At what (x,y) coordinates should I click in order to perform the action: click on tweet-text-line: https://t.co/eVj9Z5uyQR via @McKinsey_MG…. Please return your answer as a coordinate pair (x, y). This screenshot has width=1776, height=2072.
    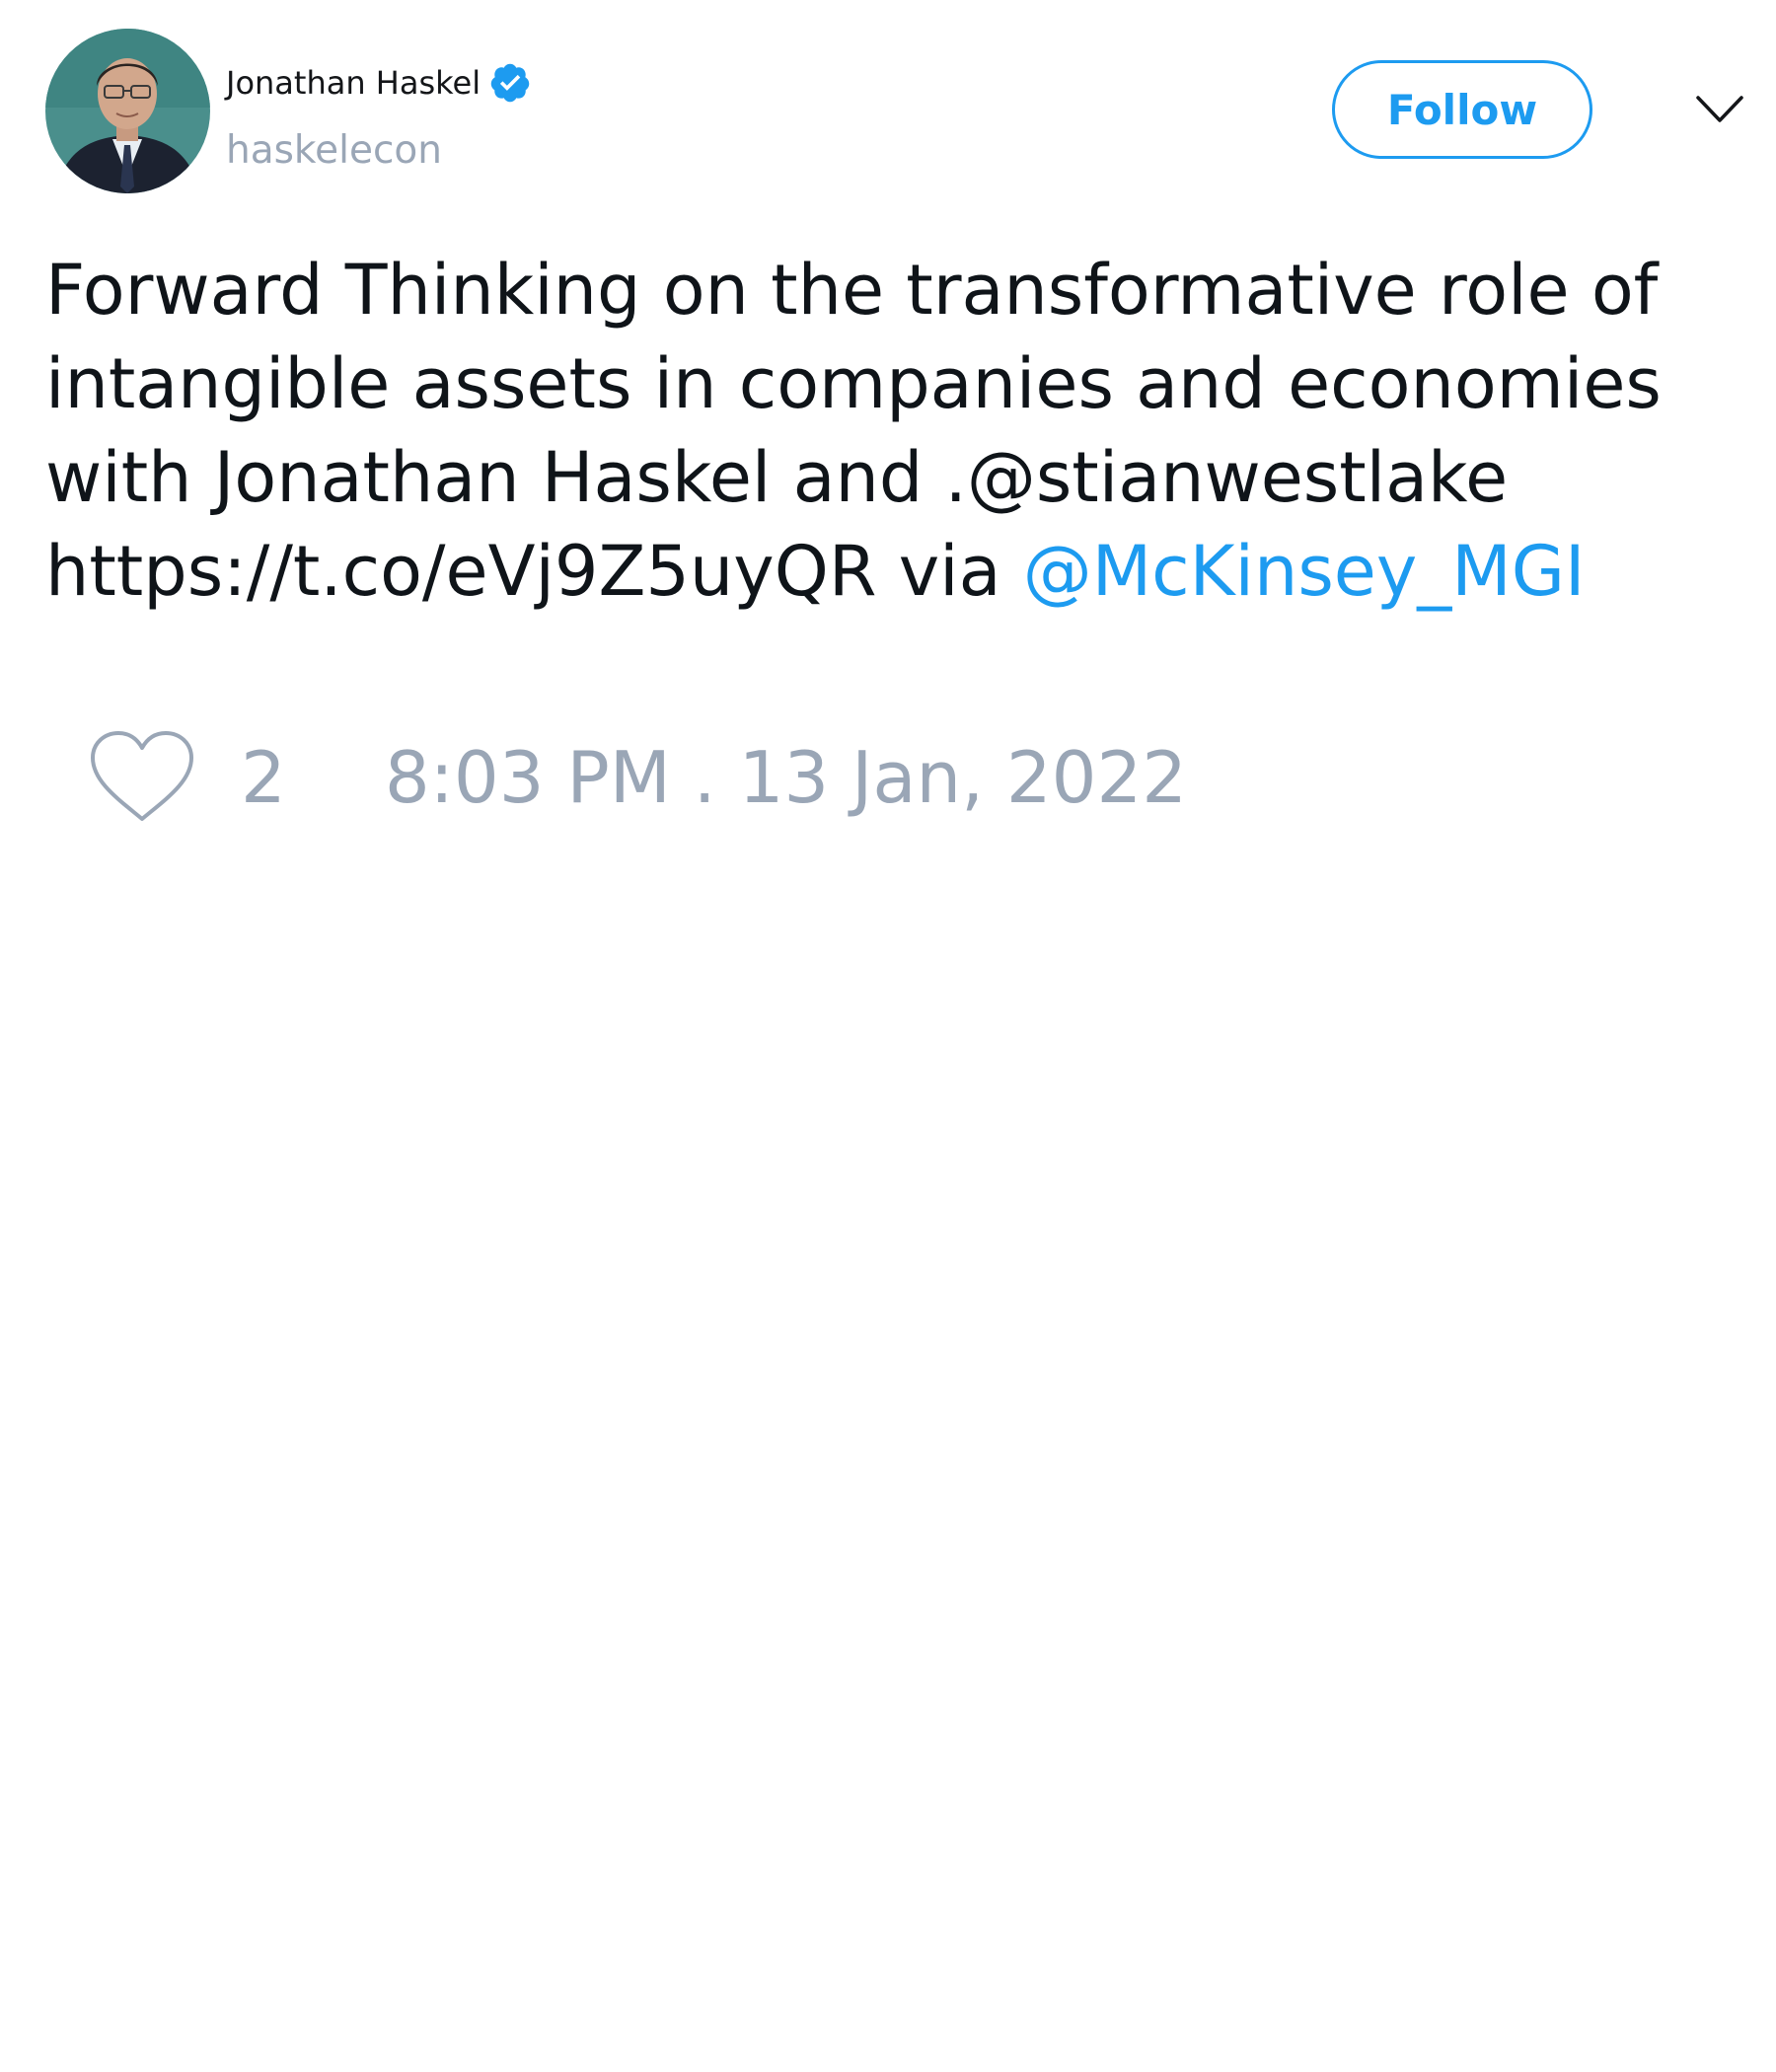
    Looking at the image, I should click on (884, 572).